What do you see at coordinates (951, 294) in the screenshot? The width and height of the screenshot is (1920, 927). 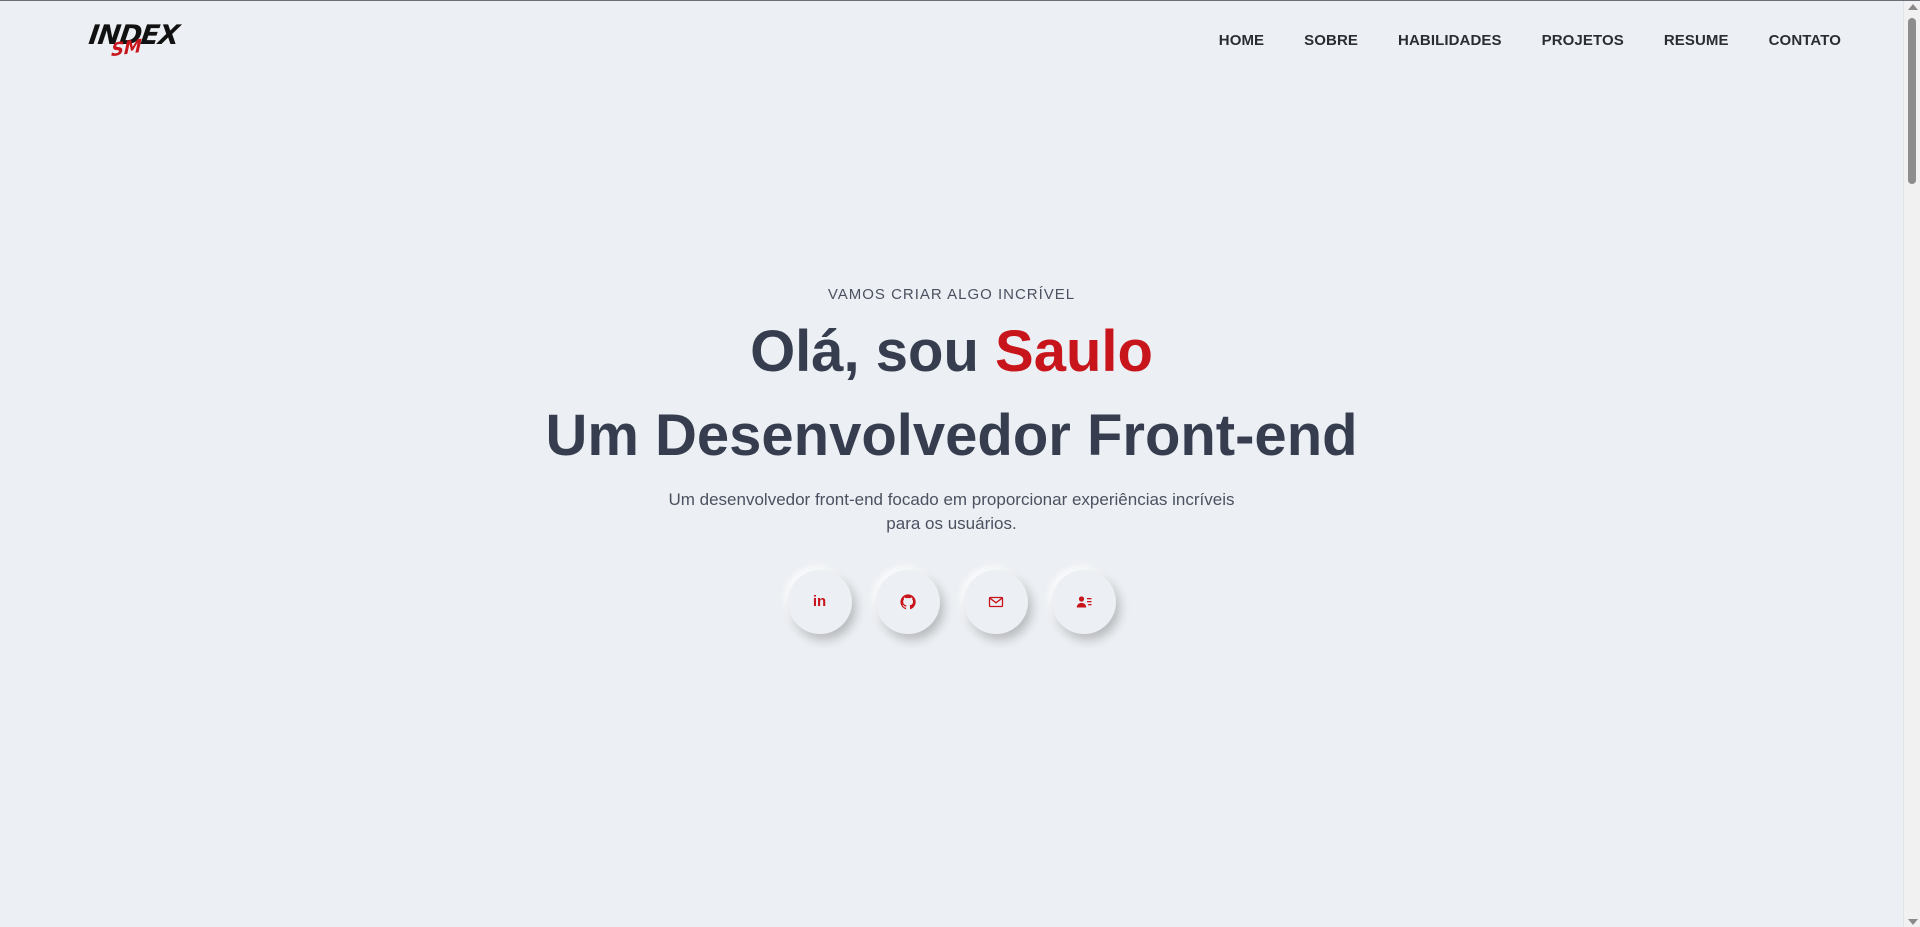 I see `hero-kicker: VAMOS CRIAR ALGO INCRÍVEL` at bounding box center [951, 294].